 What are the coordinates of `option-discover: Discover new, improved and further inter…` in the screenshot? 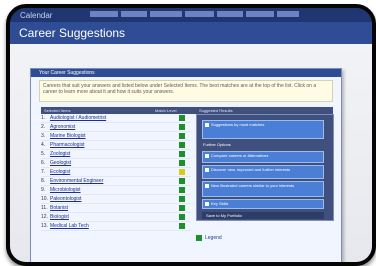 It's located at (263, 172).